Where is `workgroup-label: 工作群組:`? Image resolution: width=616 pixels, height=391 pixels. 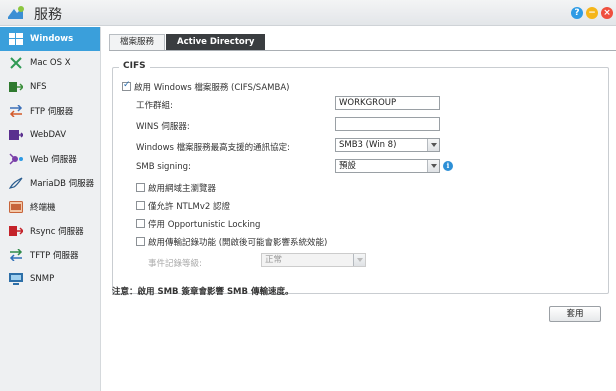 workgroup-label: 工作群組: is located at coordinates (154, 106).